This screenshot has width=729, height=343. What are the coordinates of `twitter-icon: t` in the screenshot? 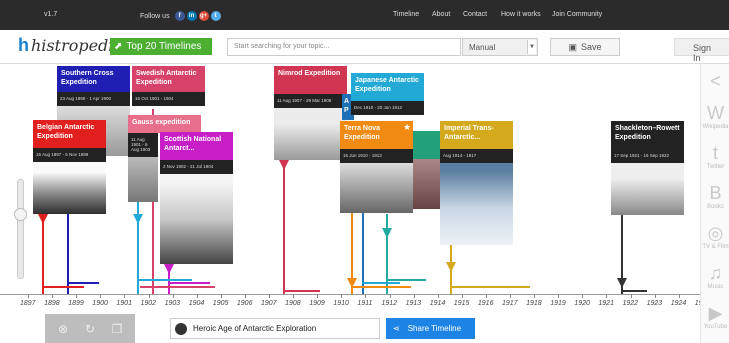 It's located at (215, 16).